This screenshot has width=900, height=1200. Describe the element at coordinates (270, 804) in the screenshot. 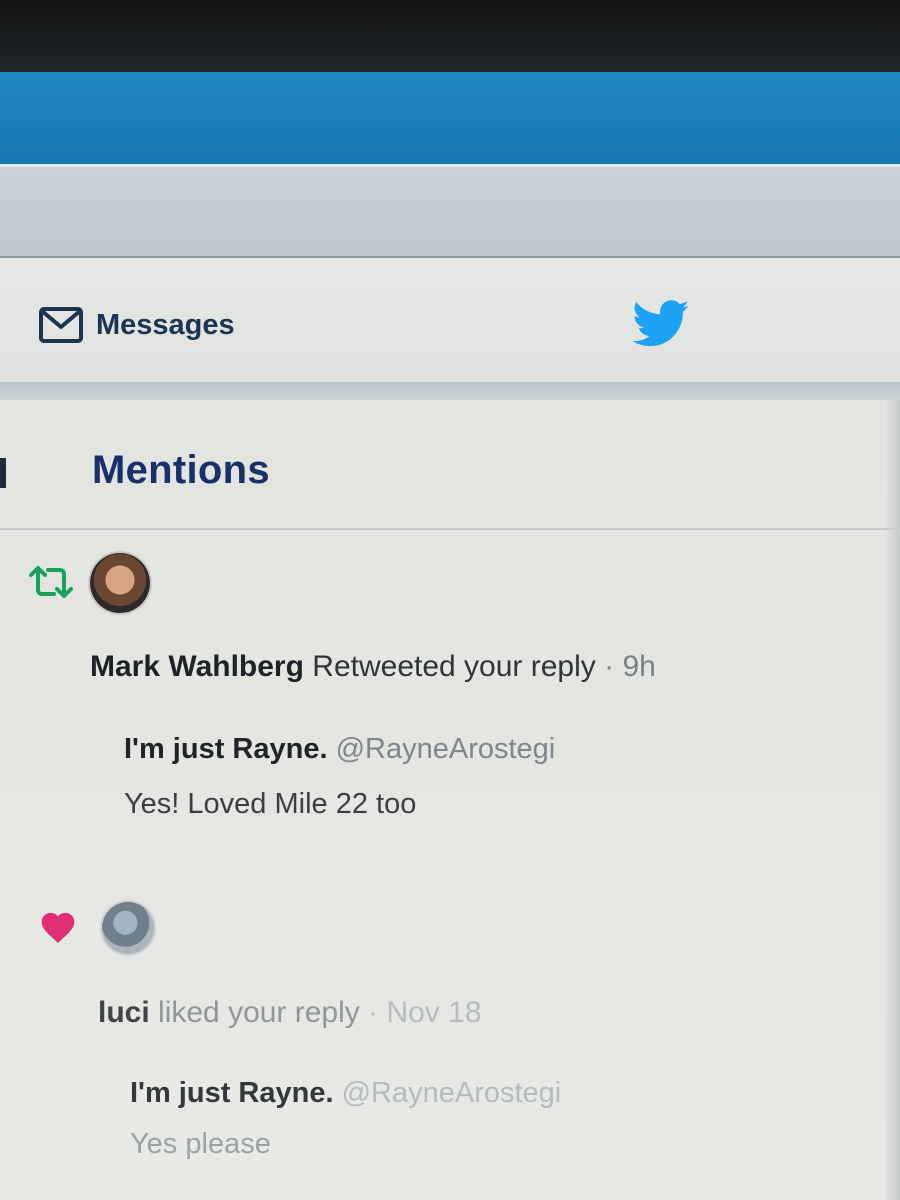

I see `quoted-tweet-text: Yes! Loved Mile 22 too` at that location.